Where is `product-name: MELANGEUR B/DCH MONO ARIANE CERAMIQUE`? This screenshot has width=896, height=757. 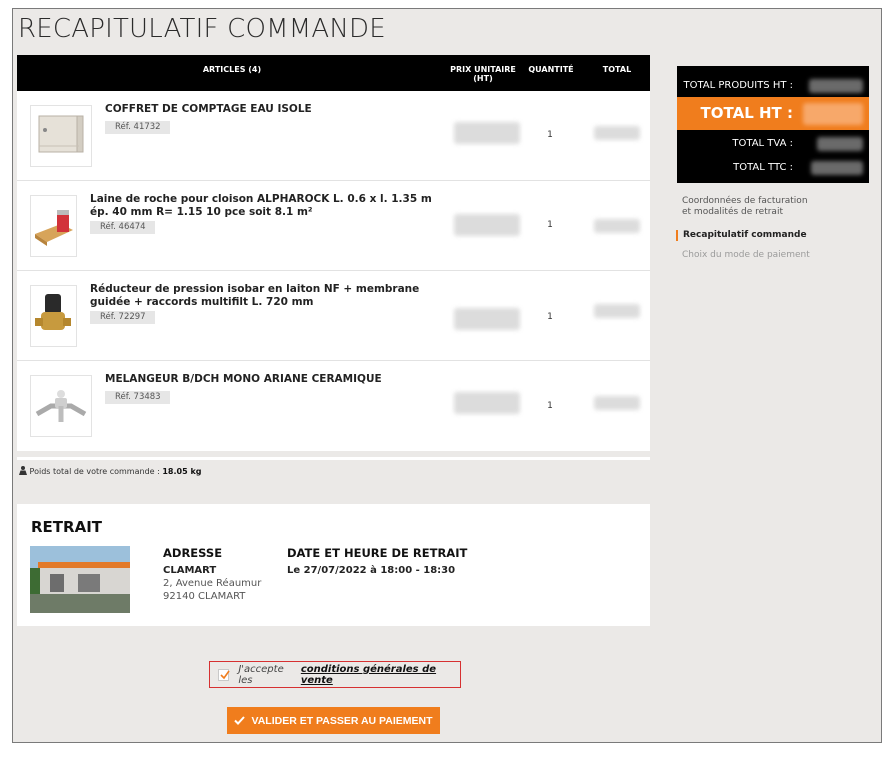 product-name: MELANGEUR B/DCH MONO ARIANE CERAMIQUE is located at coordinates (243, 379).